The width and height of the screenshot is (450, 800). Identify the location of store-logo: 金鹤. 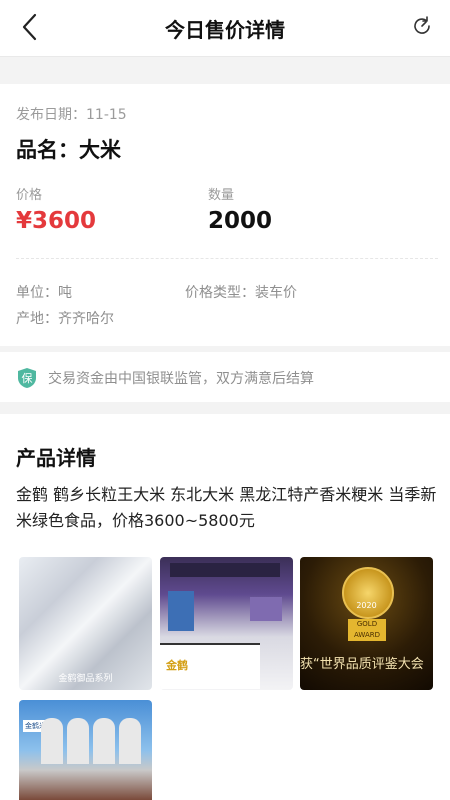
(177, 665).